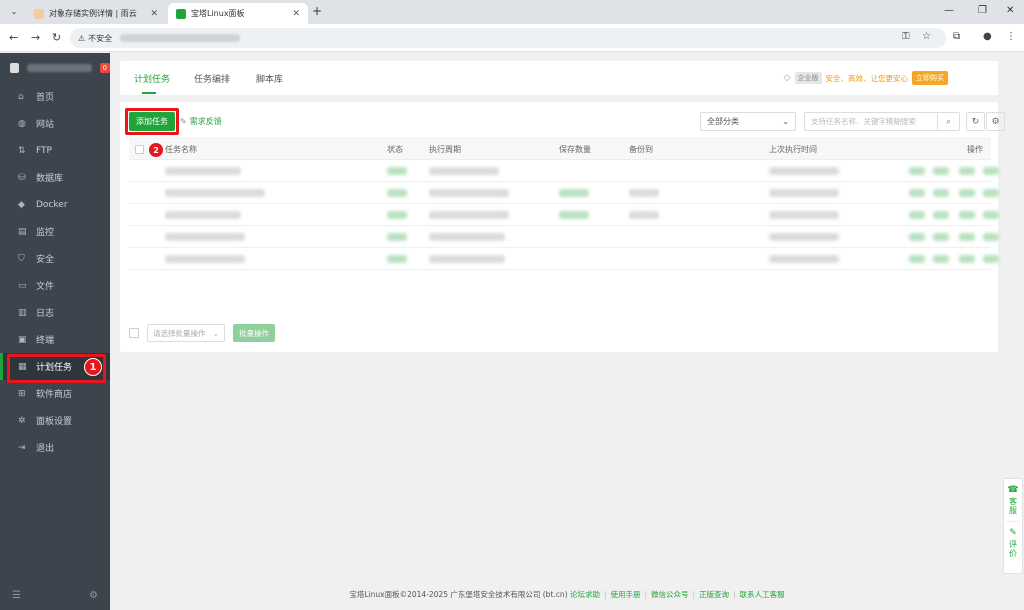 This screenshot has height=610, width=1024. What do you see at coordinates (269, 78) in the screenshot?
I see `tab-scripts: 脚本库` at bounding box center [269, 78].